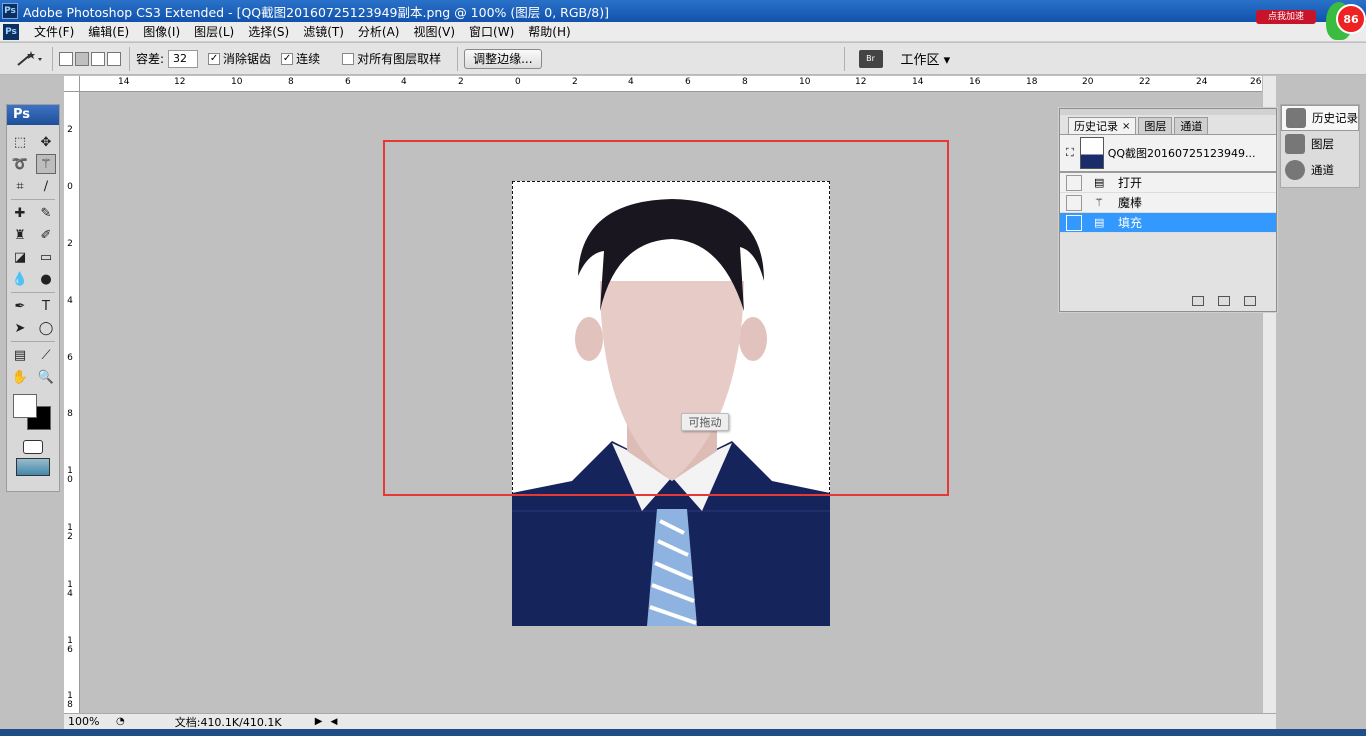 The image size is (1366, 736). Describe the element at coordinates (120, 721) in the screenshot. I see `status-menu-icon: ◔` at that location.